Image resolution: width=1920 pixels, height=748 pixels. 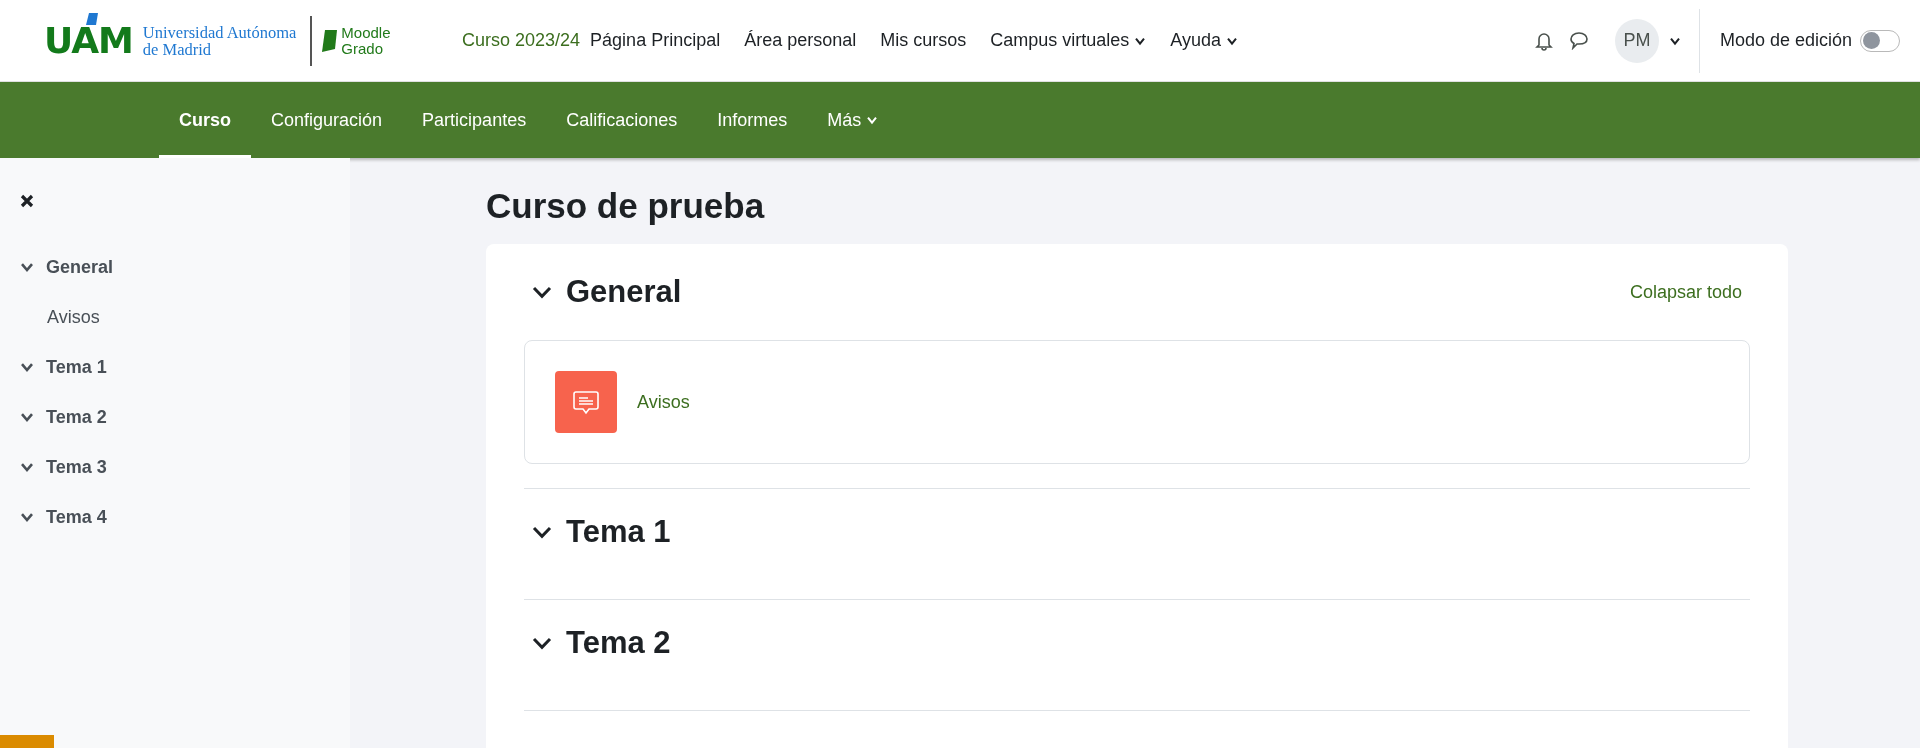 I want to click on nav-tab: Participantes, so click(x=474, y=120).